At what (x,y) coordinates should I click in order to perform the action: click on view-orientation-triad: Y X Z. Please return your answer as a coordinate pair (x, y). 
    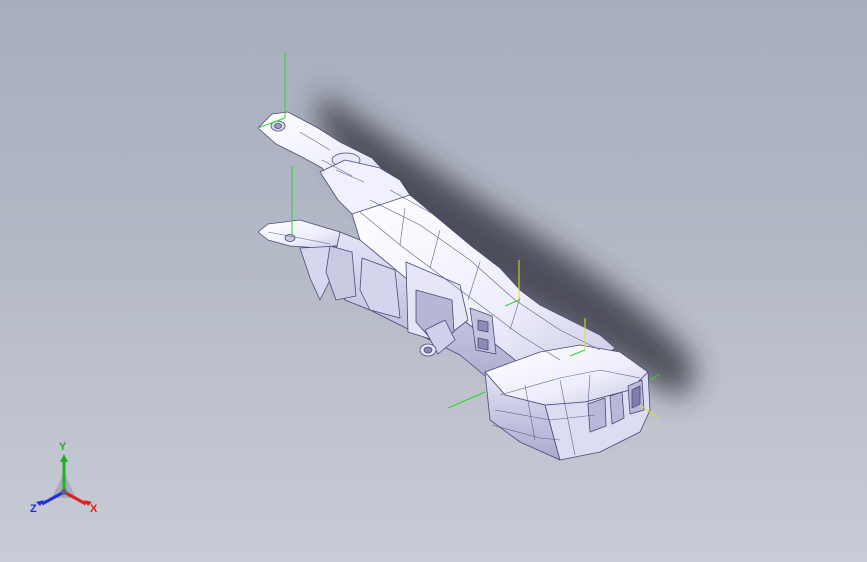
    Looking at the image, I should click on (64, 484).